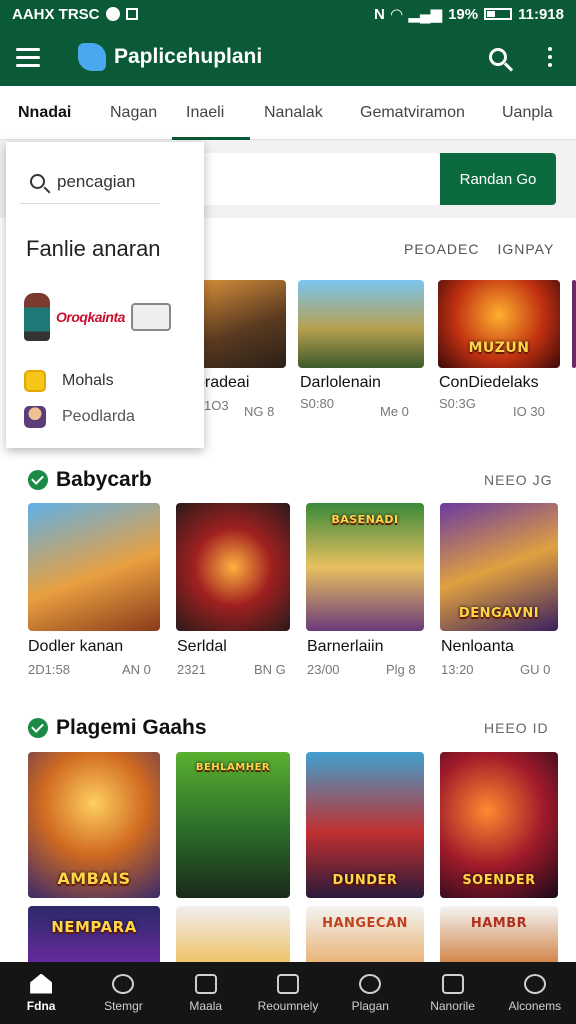 The image size is (576, 1024). Describe the element at coordinates (41, 983) in the screenshot. I see `home-icon` at that location.